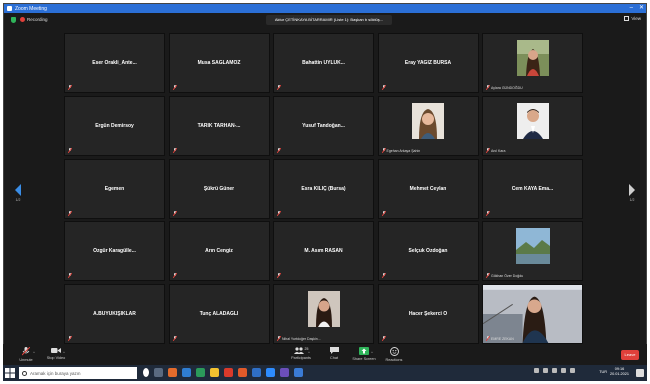 The height and width of the screenshot is (384, 650). I want to click on participant-name: Şükrü Güner, so click(219, 188).